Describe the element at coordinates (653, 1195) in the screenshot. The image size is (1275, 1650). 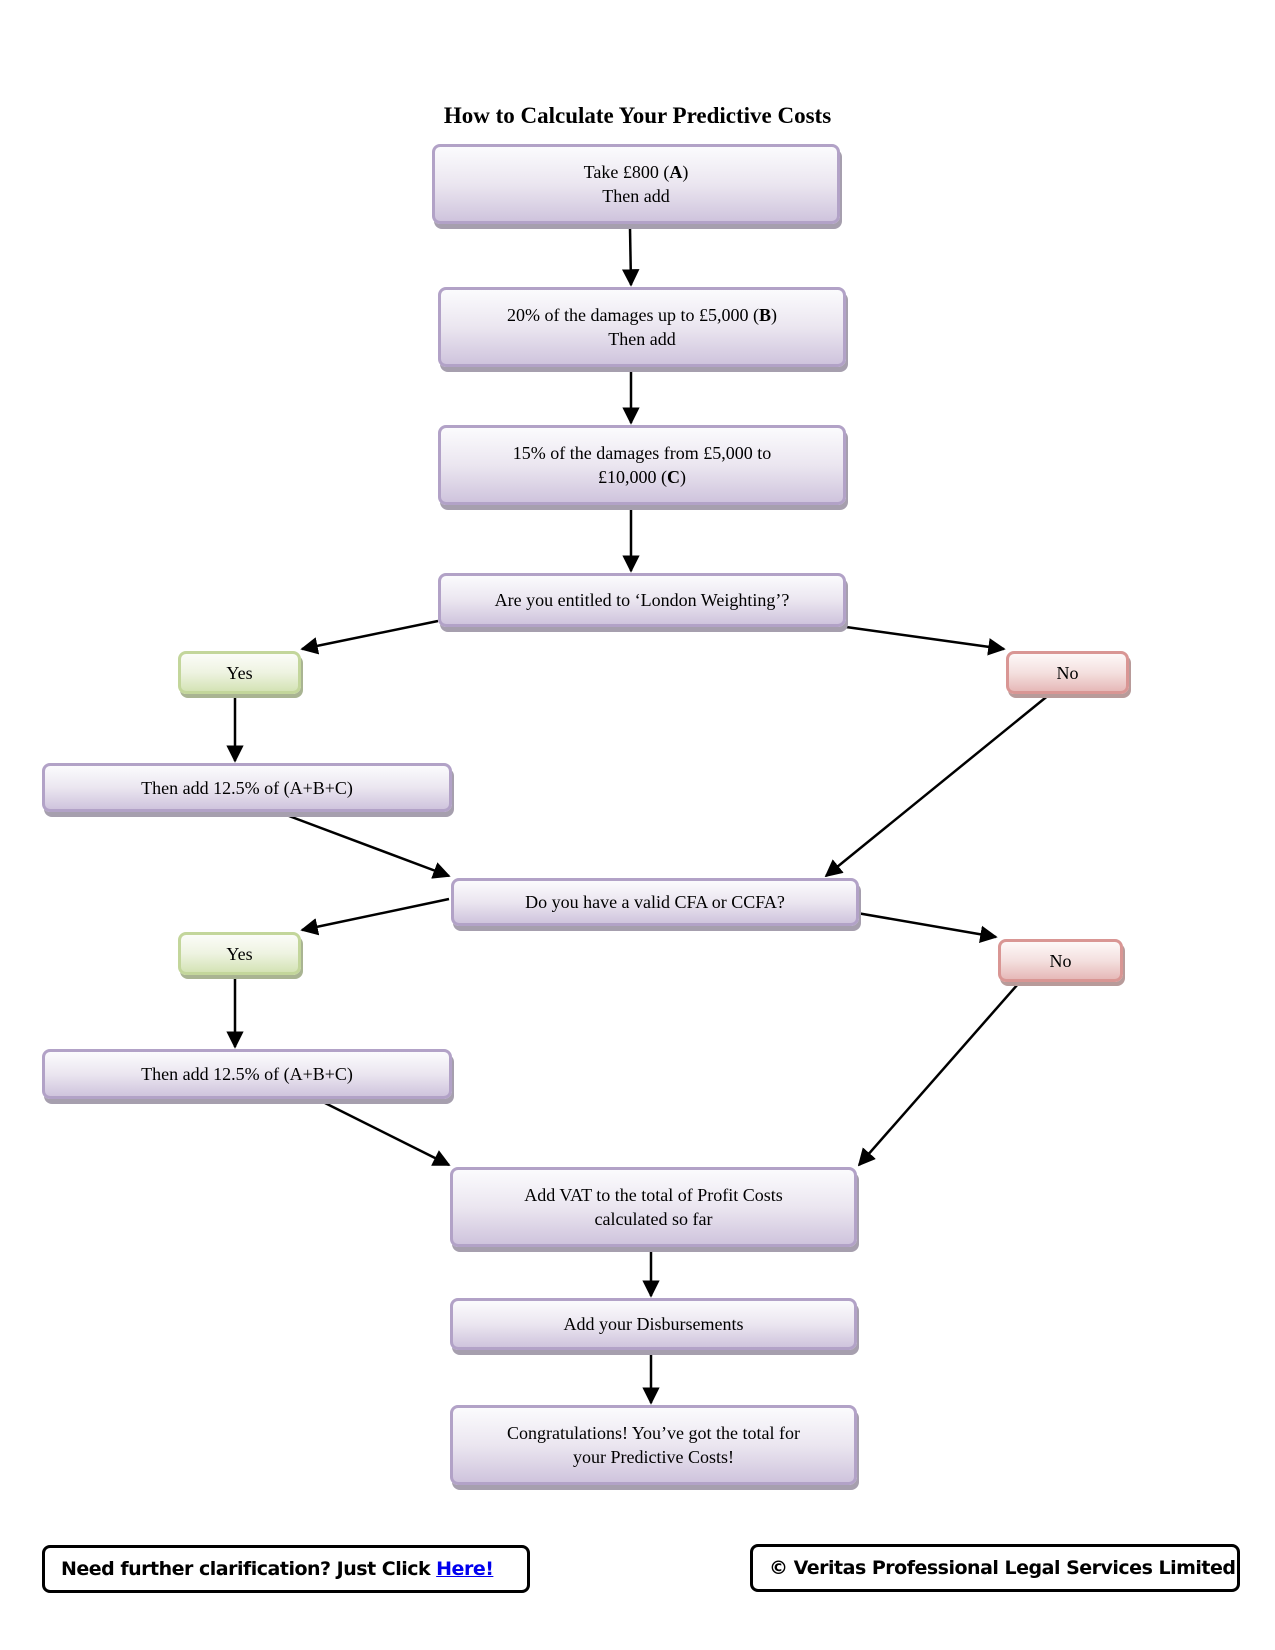
I see `vat-step-line1: Add VAT to the total of Profit Costs` at that location.